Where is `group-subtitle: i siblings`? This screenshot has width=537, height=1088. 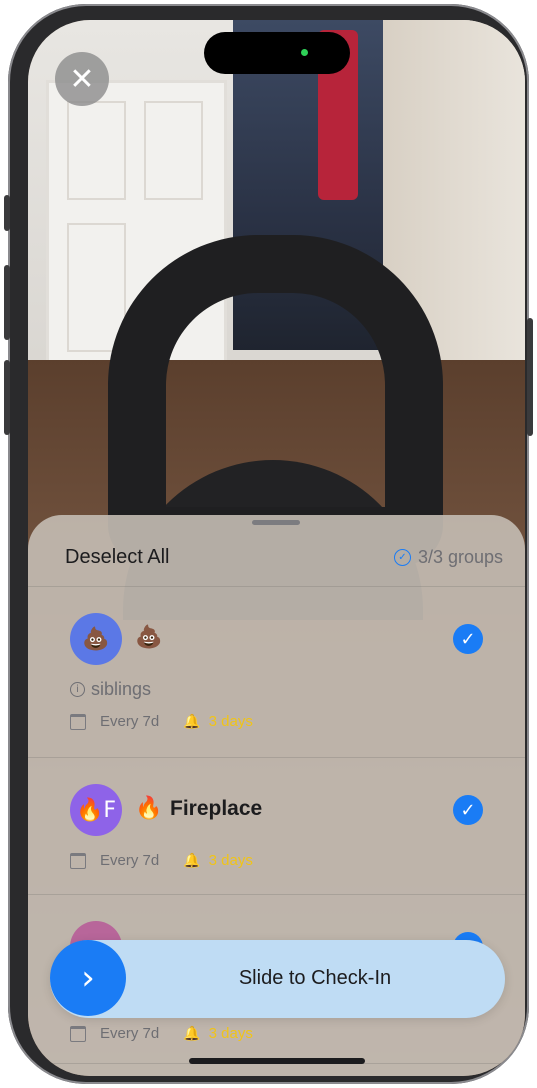 group-subtitle: i siblings is located at coordinates (110, 689).